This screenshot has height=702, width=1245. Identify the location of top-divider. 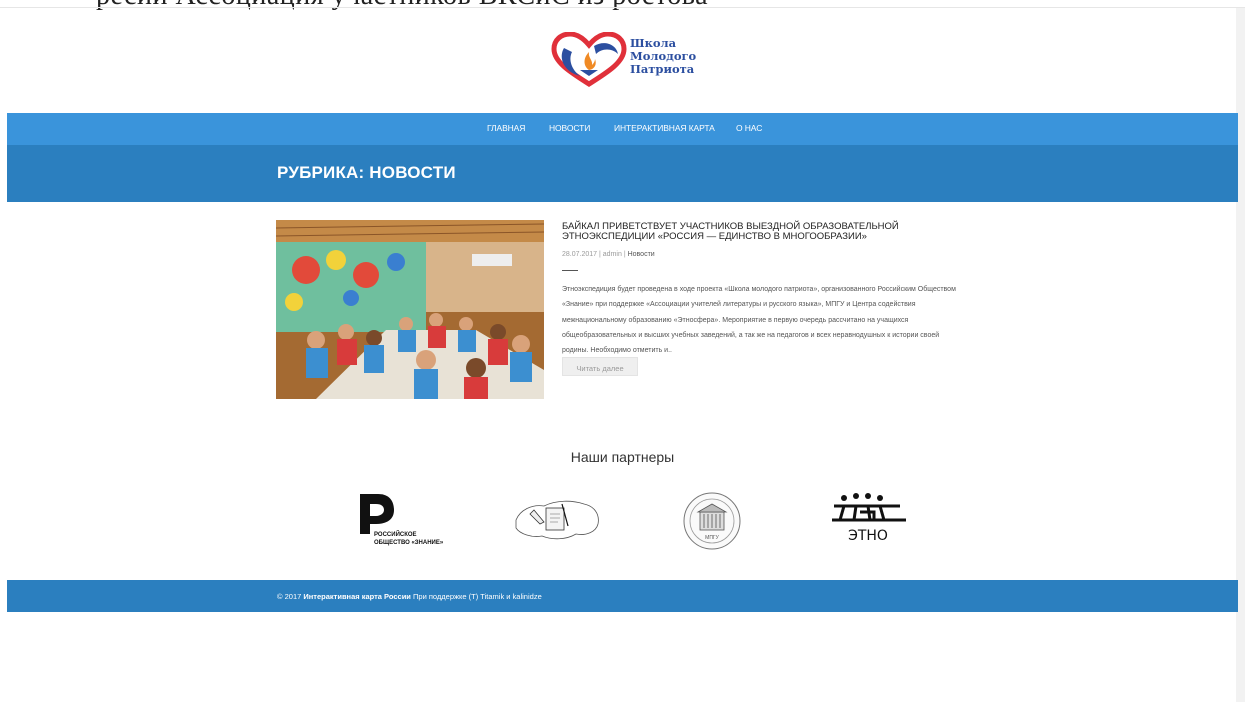
(622, 7).